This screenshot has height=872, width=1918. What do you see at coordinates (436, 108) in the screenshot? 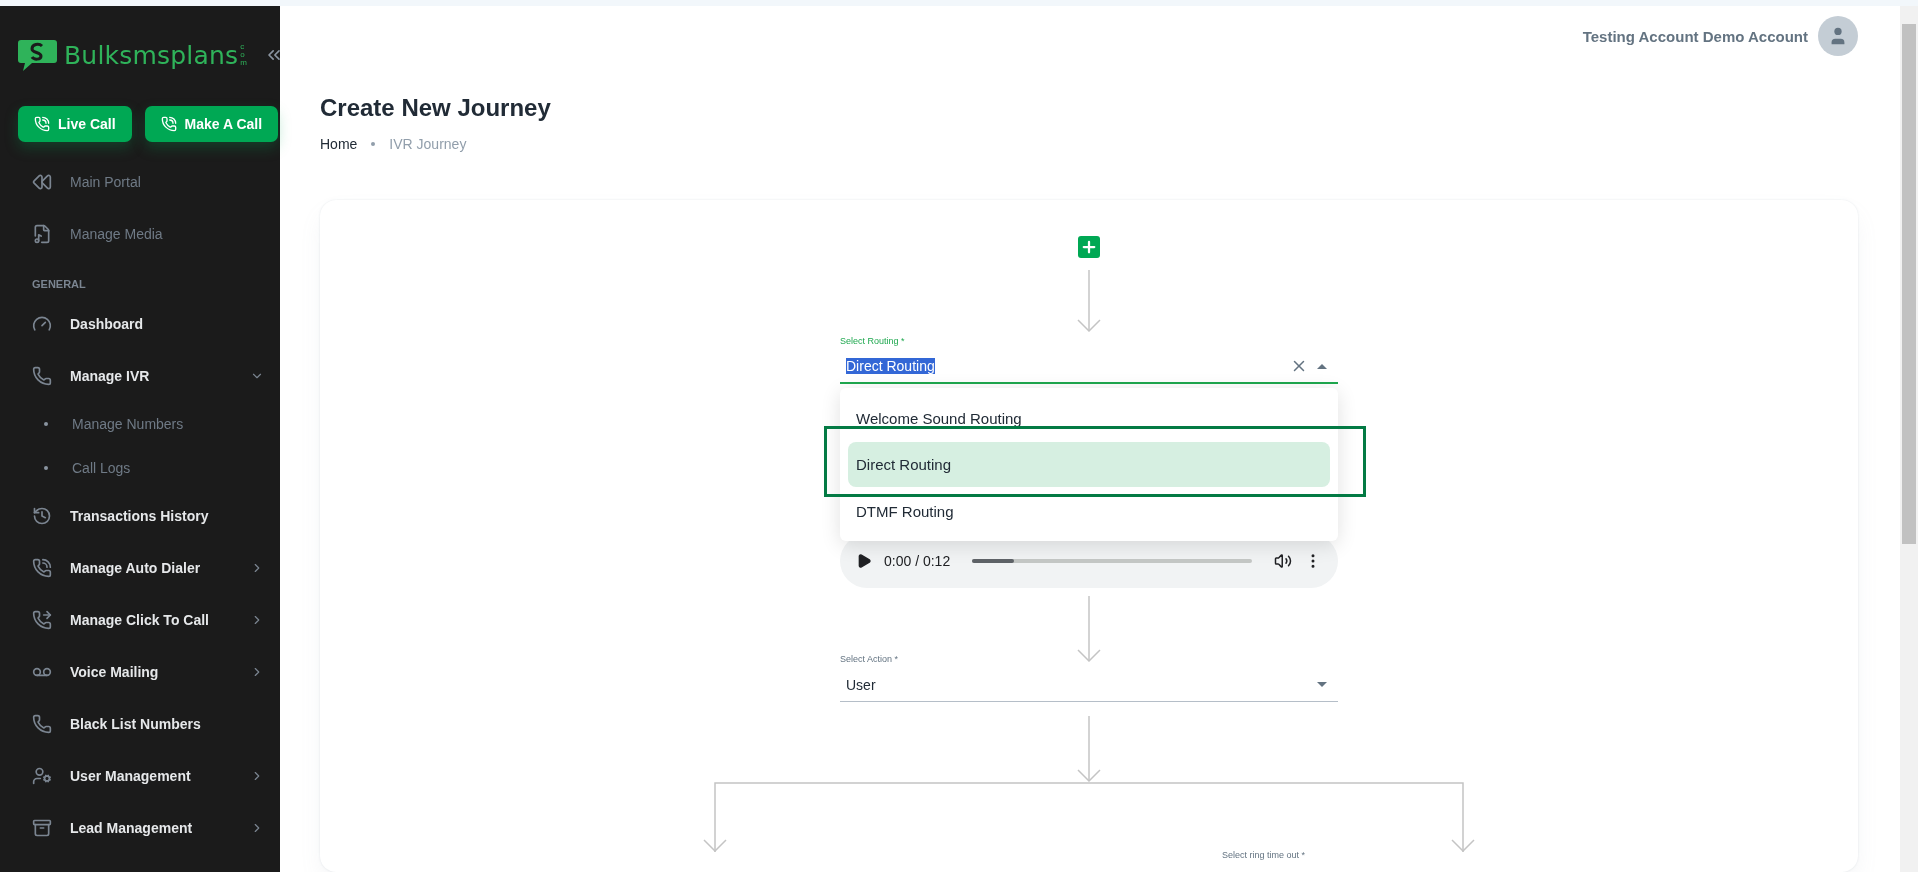
I see `page-title: Create New Journey` at bounding box center [436, 108].